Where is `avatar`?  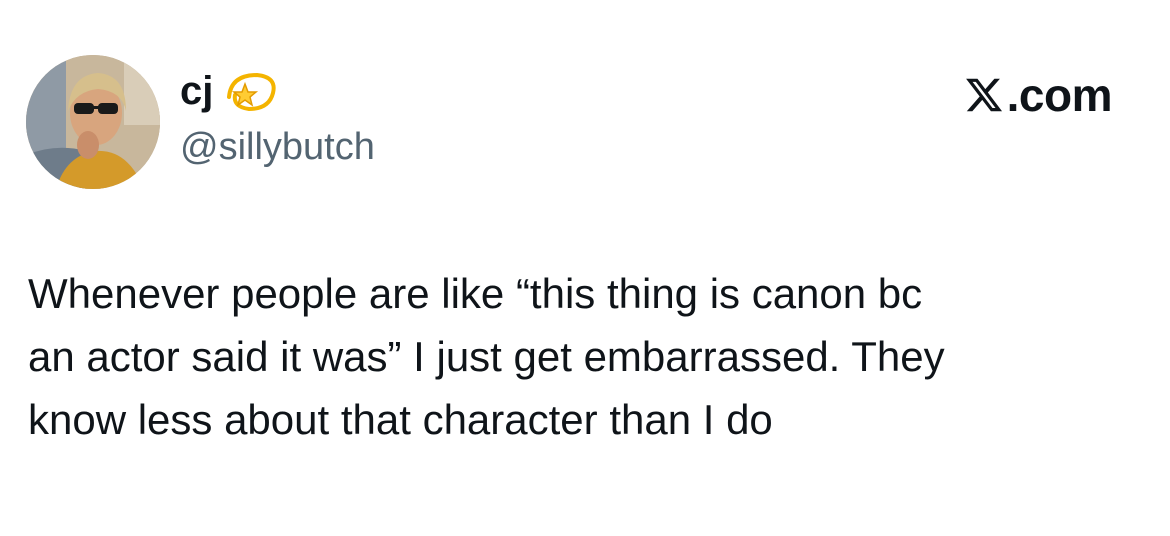
avatar is located at coordinates (93, 122).